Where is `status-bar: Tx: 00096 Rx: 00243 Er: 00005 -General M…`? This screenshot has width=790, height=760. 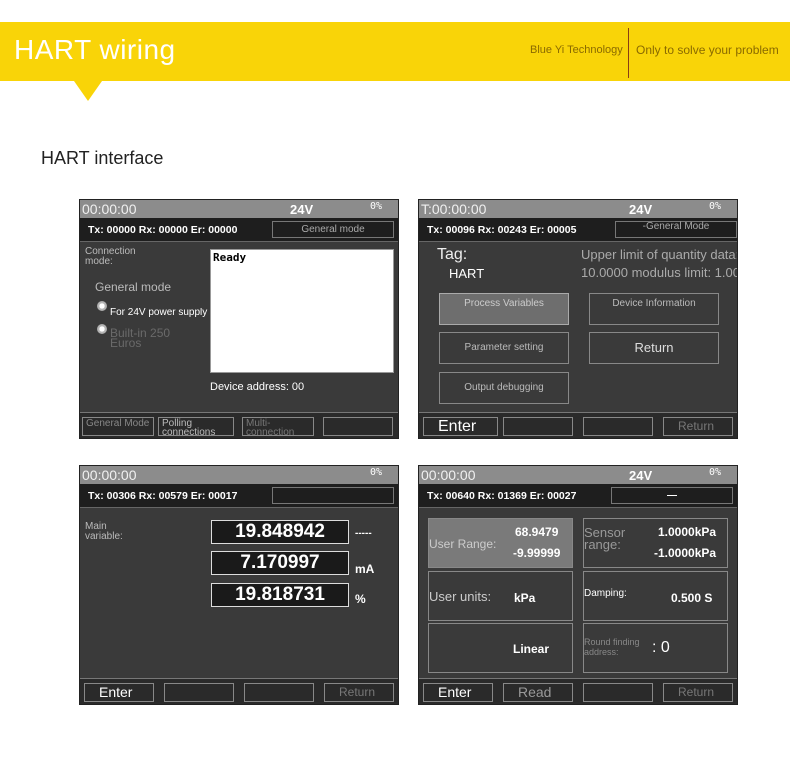
status-bar: Tx: 00096 Rx: 00243 Er: 00005 -General M… is located at coordinates (578, 230).